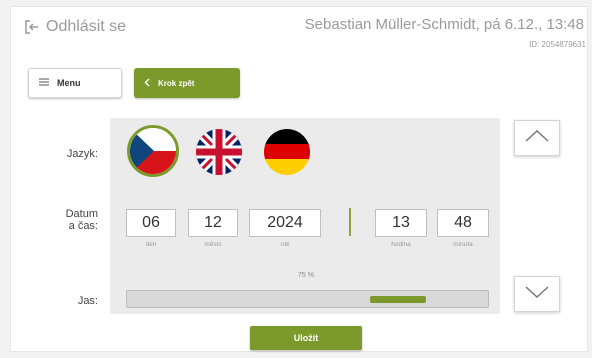 Image resolution: width=592 pixels, height=358 pixels. Describe the element at coordinates (463, 223) in the screenshot. I see `minute-input: 48` at that location.